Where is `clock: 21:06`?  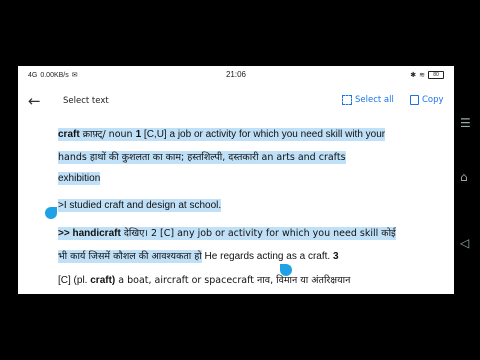
clock: 21:06 is located at coordinates (236, 74).